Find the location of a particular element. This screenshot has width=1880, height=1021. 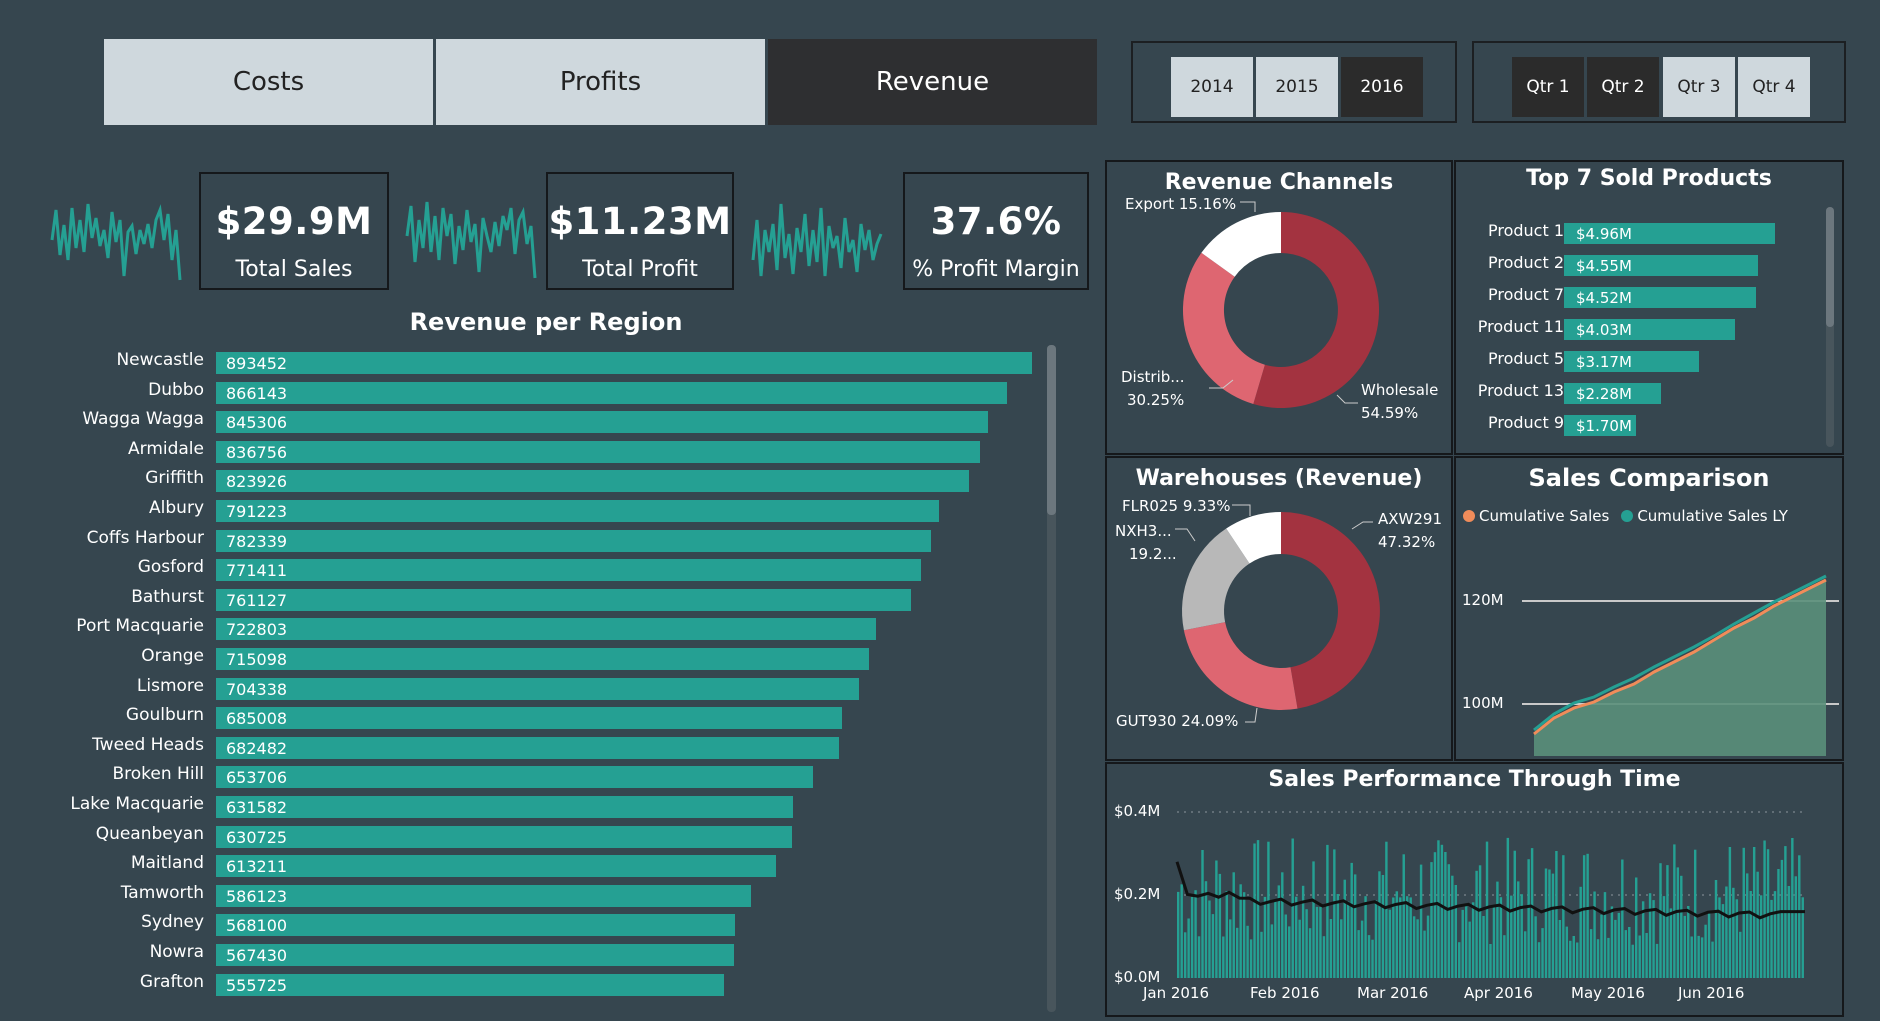

quarter-chip-2: Qtr 2 is located at coordinates (1623, 87).